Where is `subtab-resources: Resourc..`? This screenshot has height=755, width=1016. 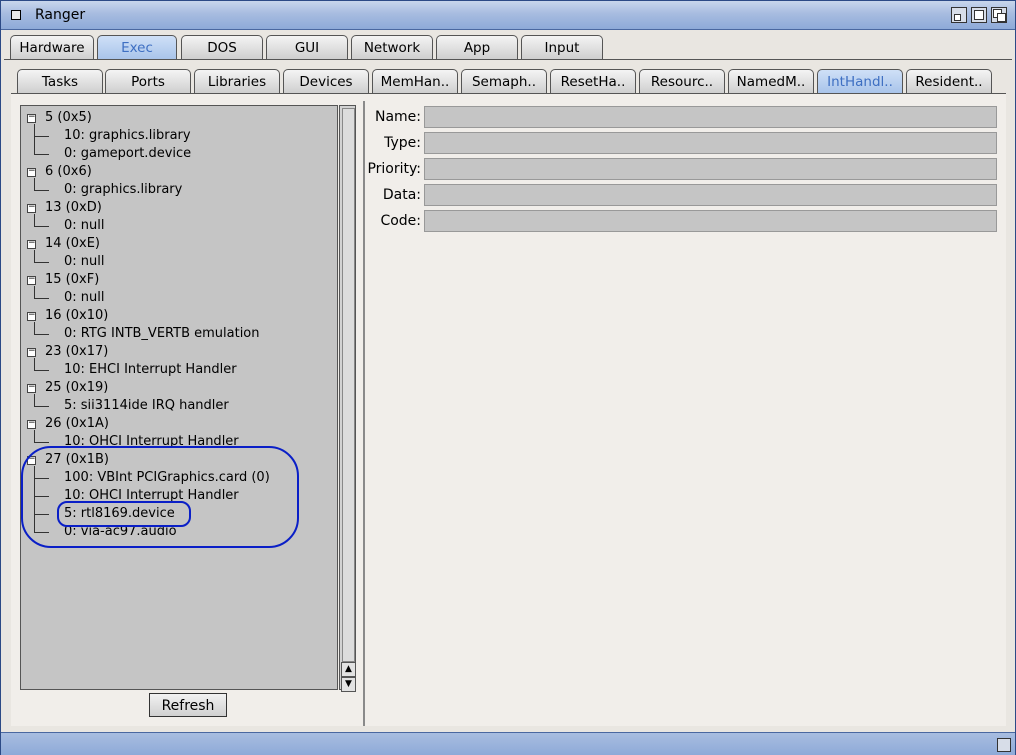 subtab-resources: Resourc.. is located at coordinates (682, 81).